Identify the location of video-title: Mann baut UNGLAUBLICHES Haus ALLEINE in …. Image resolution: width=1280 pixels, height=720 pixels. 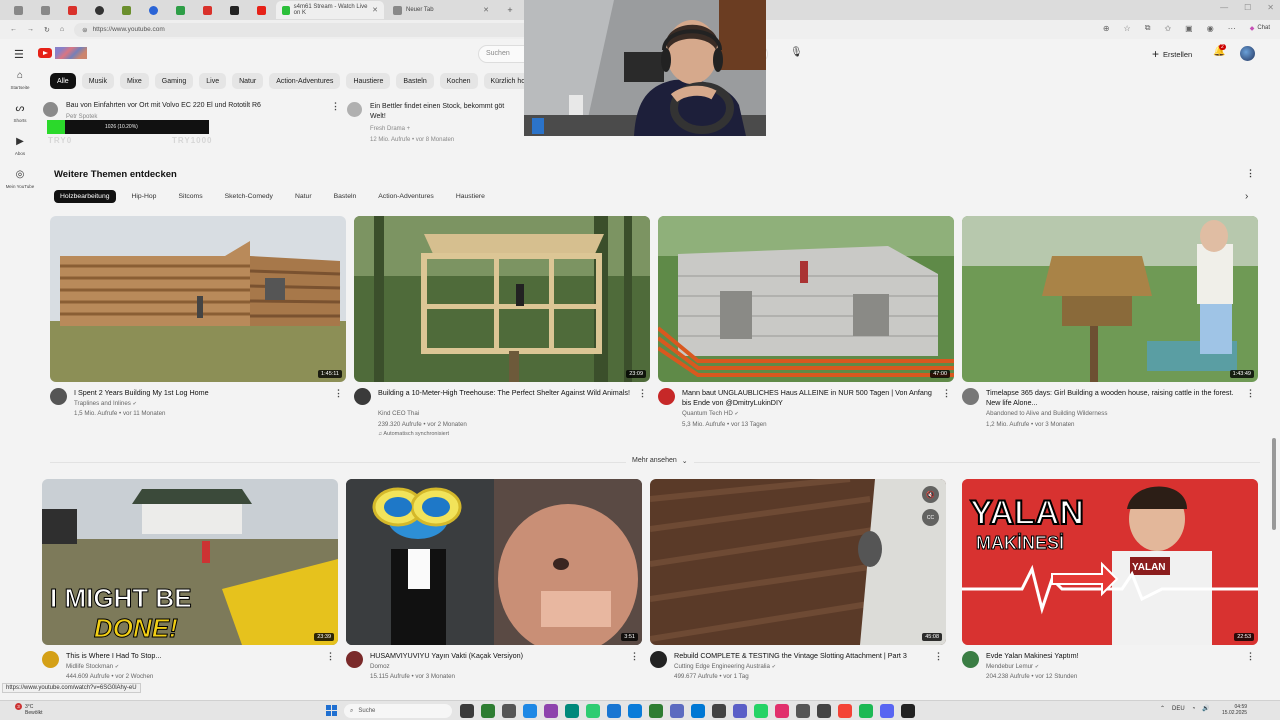
(811, 398).